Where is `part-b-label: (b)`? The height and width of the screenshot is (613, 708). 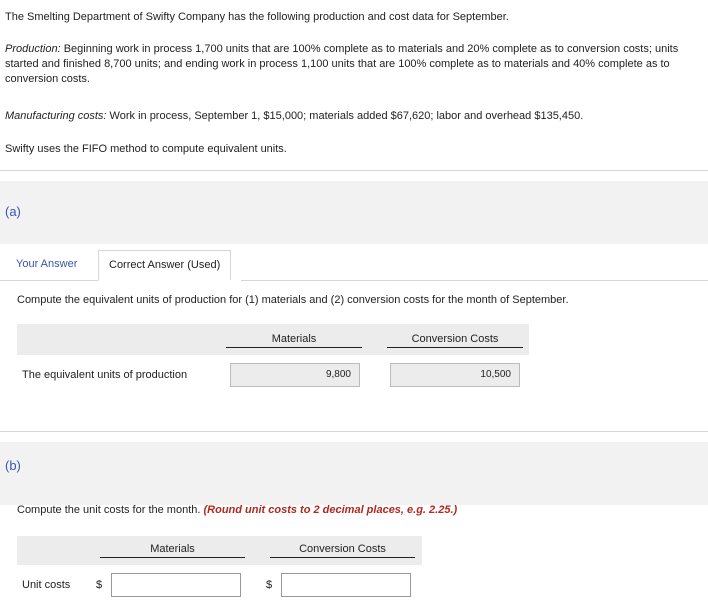
part-b-label: (b) is located at coordinates (13, 465).